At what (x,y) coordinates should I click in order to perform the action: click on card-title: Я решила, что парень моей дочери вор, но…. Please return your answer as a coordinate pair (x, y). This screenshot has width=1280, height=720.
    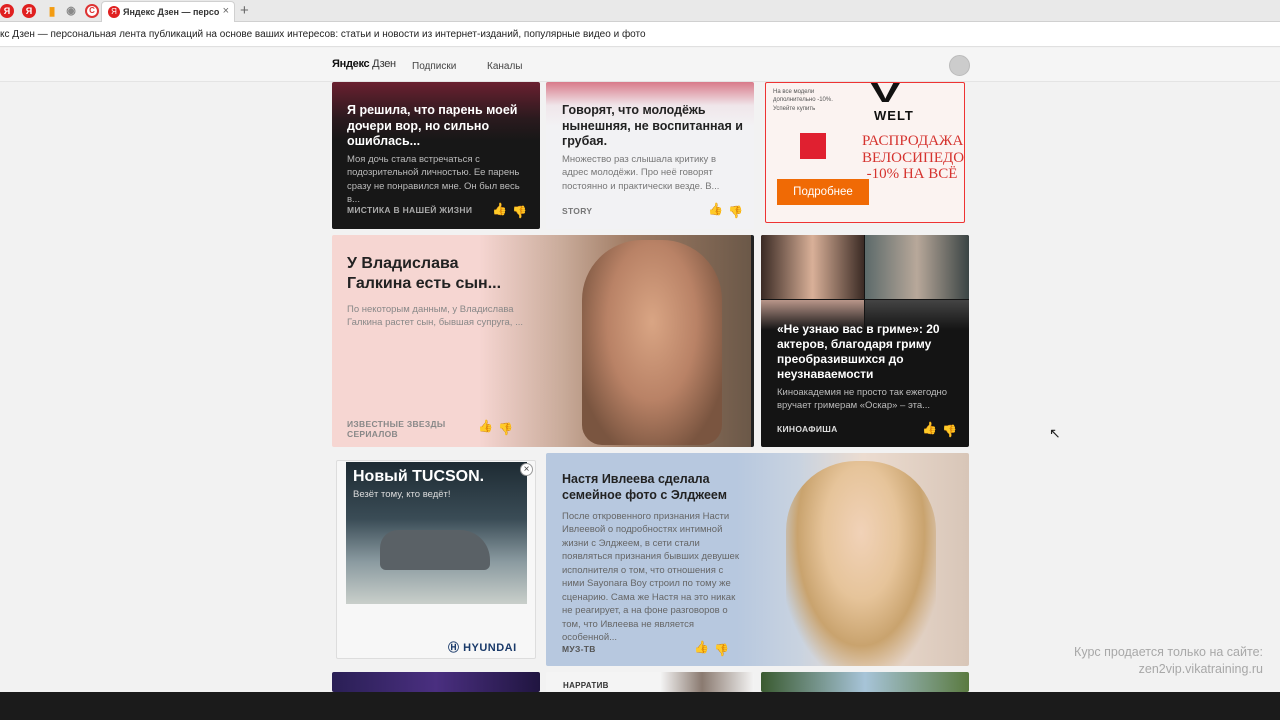
    Looking at the image, I should click on (432, 126).